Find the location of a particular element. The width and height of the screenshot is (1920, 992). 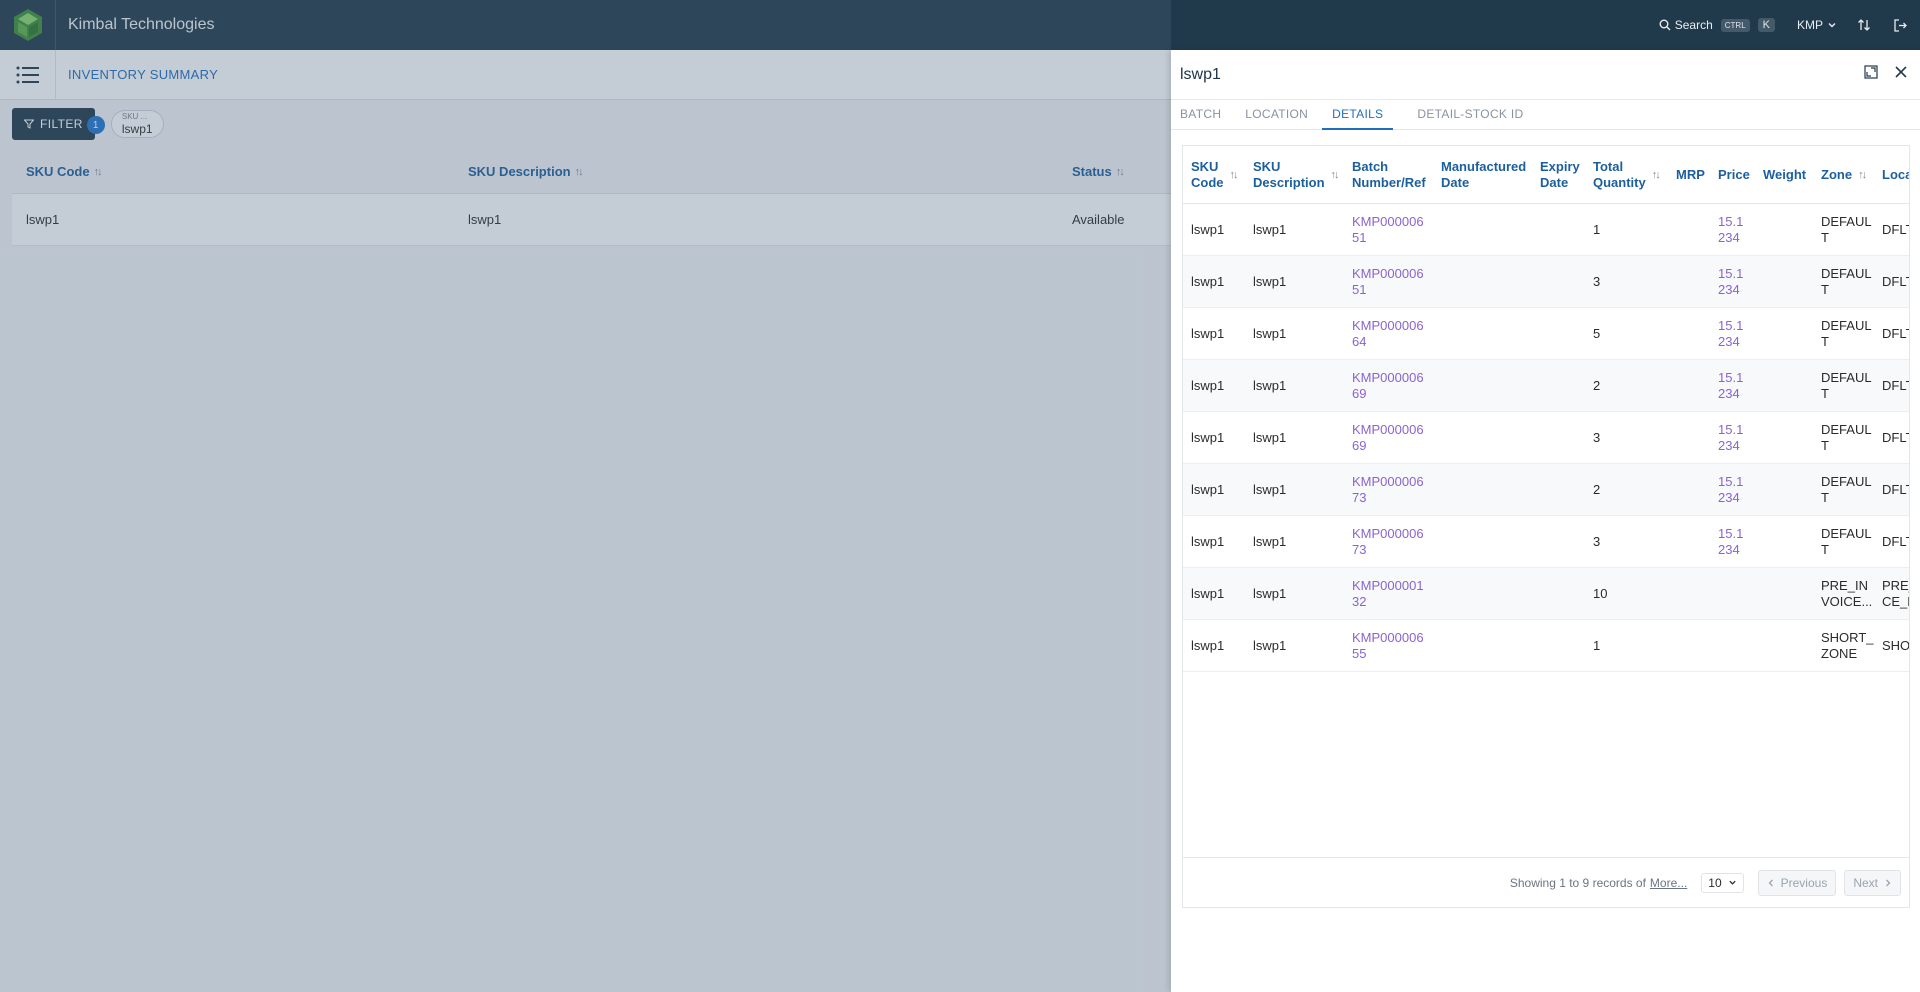

column-header-manufactured-date: Manufactured Date is located at coordinates (1482, 174).